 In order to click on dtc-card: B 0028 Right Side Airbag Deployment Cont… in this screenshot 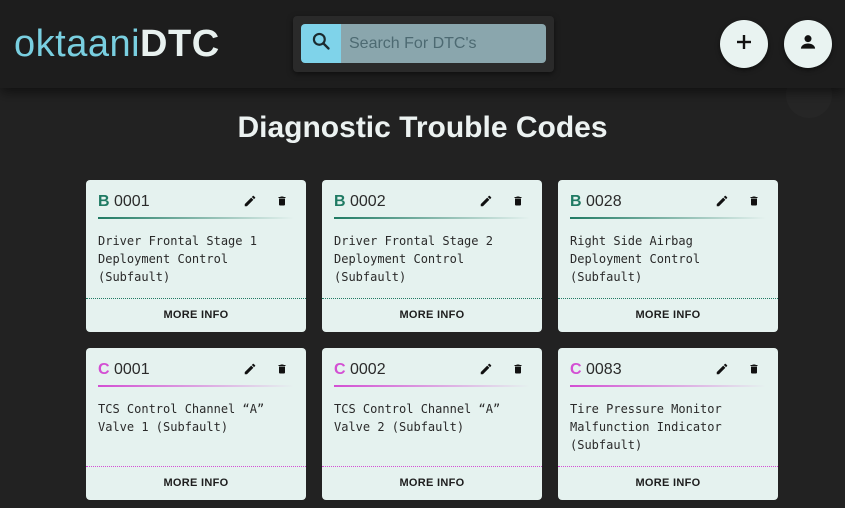, I will do `click(668, 256)`.